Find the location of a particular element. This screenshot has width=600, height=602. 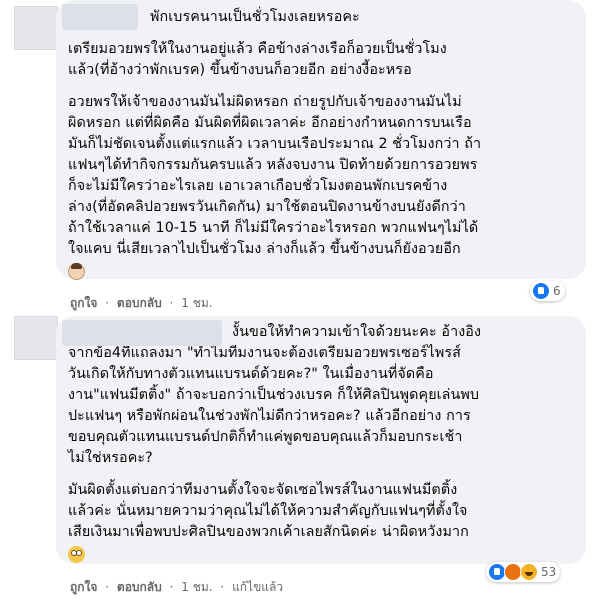

comment-line: งั้นขอให้ทำความเข้าใจด้วยนะคะ อ้างอิง is located at coordinates (357, 332).